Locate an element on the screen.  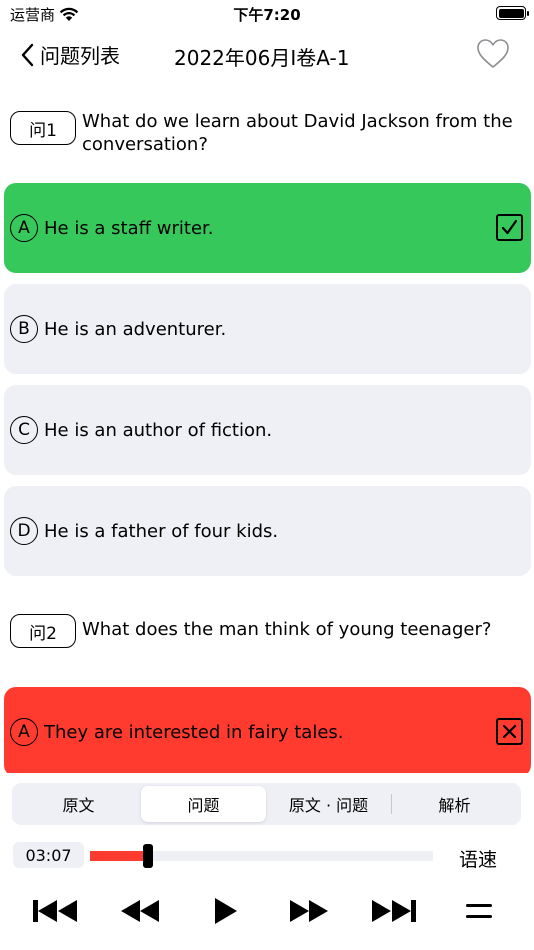
checkbox-x-icon is located at coordinates (509, 731).